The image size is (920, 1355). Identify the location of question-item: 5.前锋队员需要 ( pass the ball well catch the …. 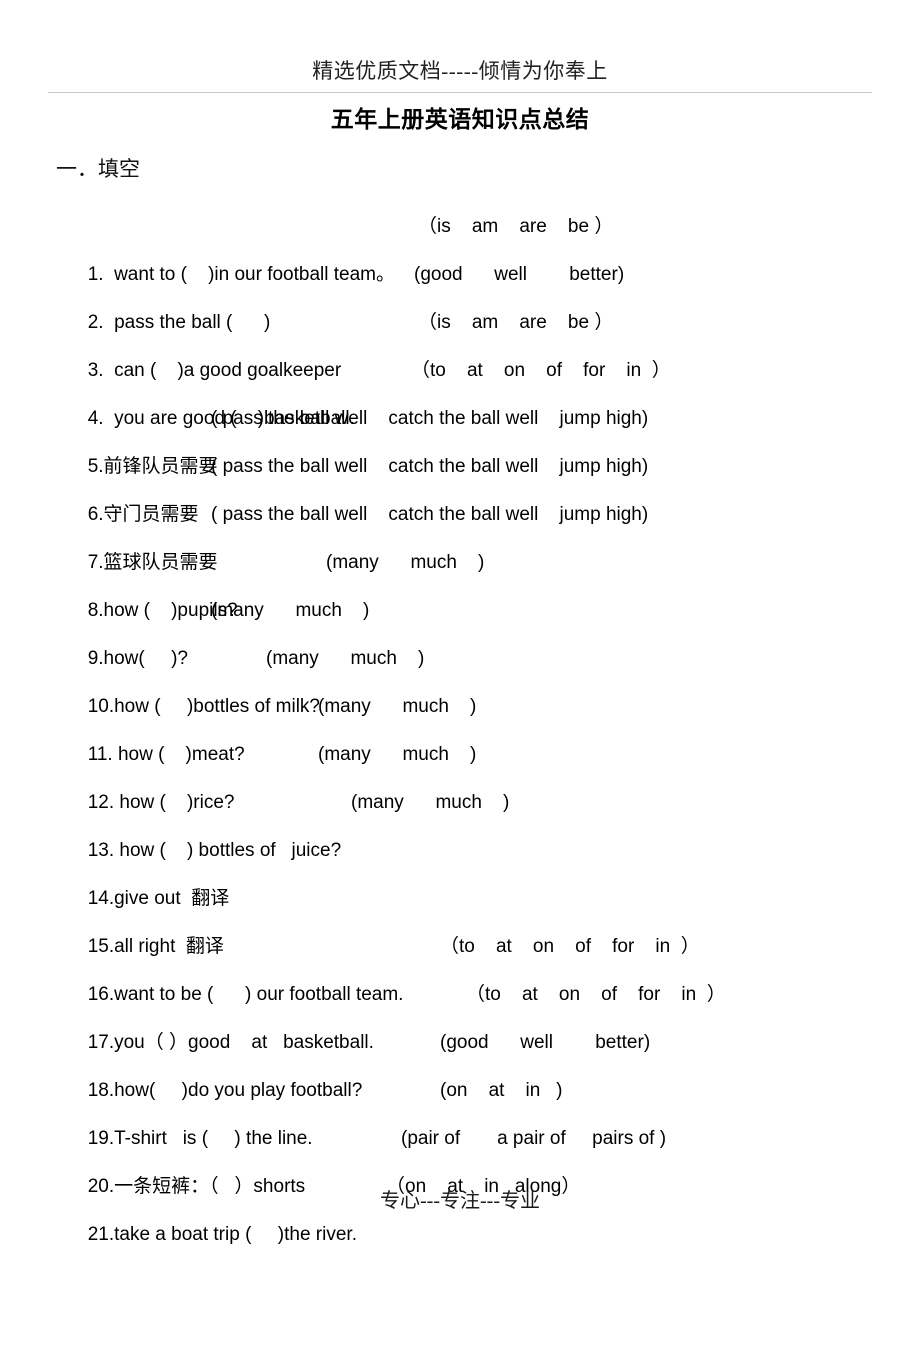
(471, 436).